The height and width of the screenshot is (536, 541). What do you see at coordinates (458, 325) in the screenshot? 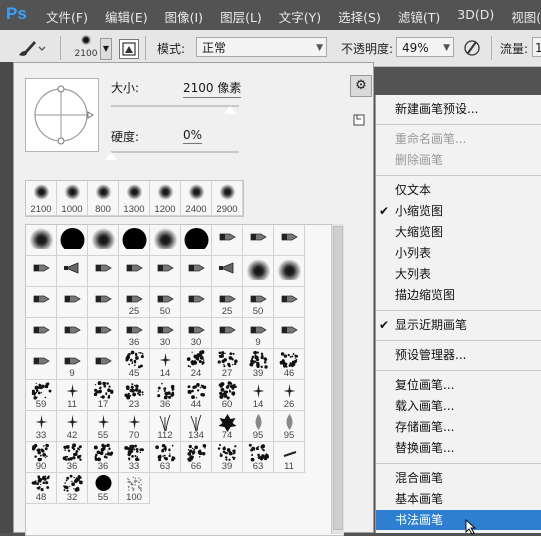
I see `menu-item: ✔ 显示近期画笔` at bounding box center [458, 325].